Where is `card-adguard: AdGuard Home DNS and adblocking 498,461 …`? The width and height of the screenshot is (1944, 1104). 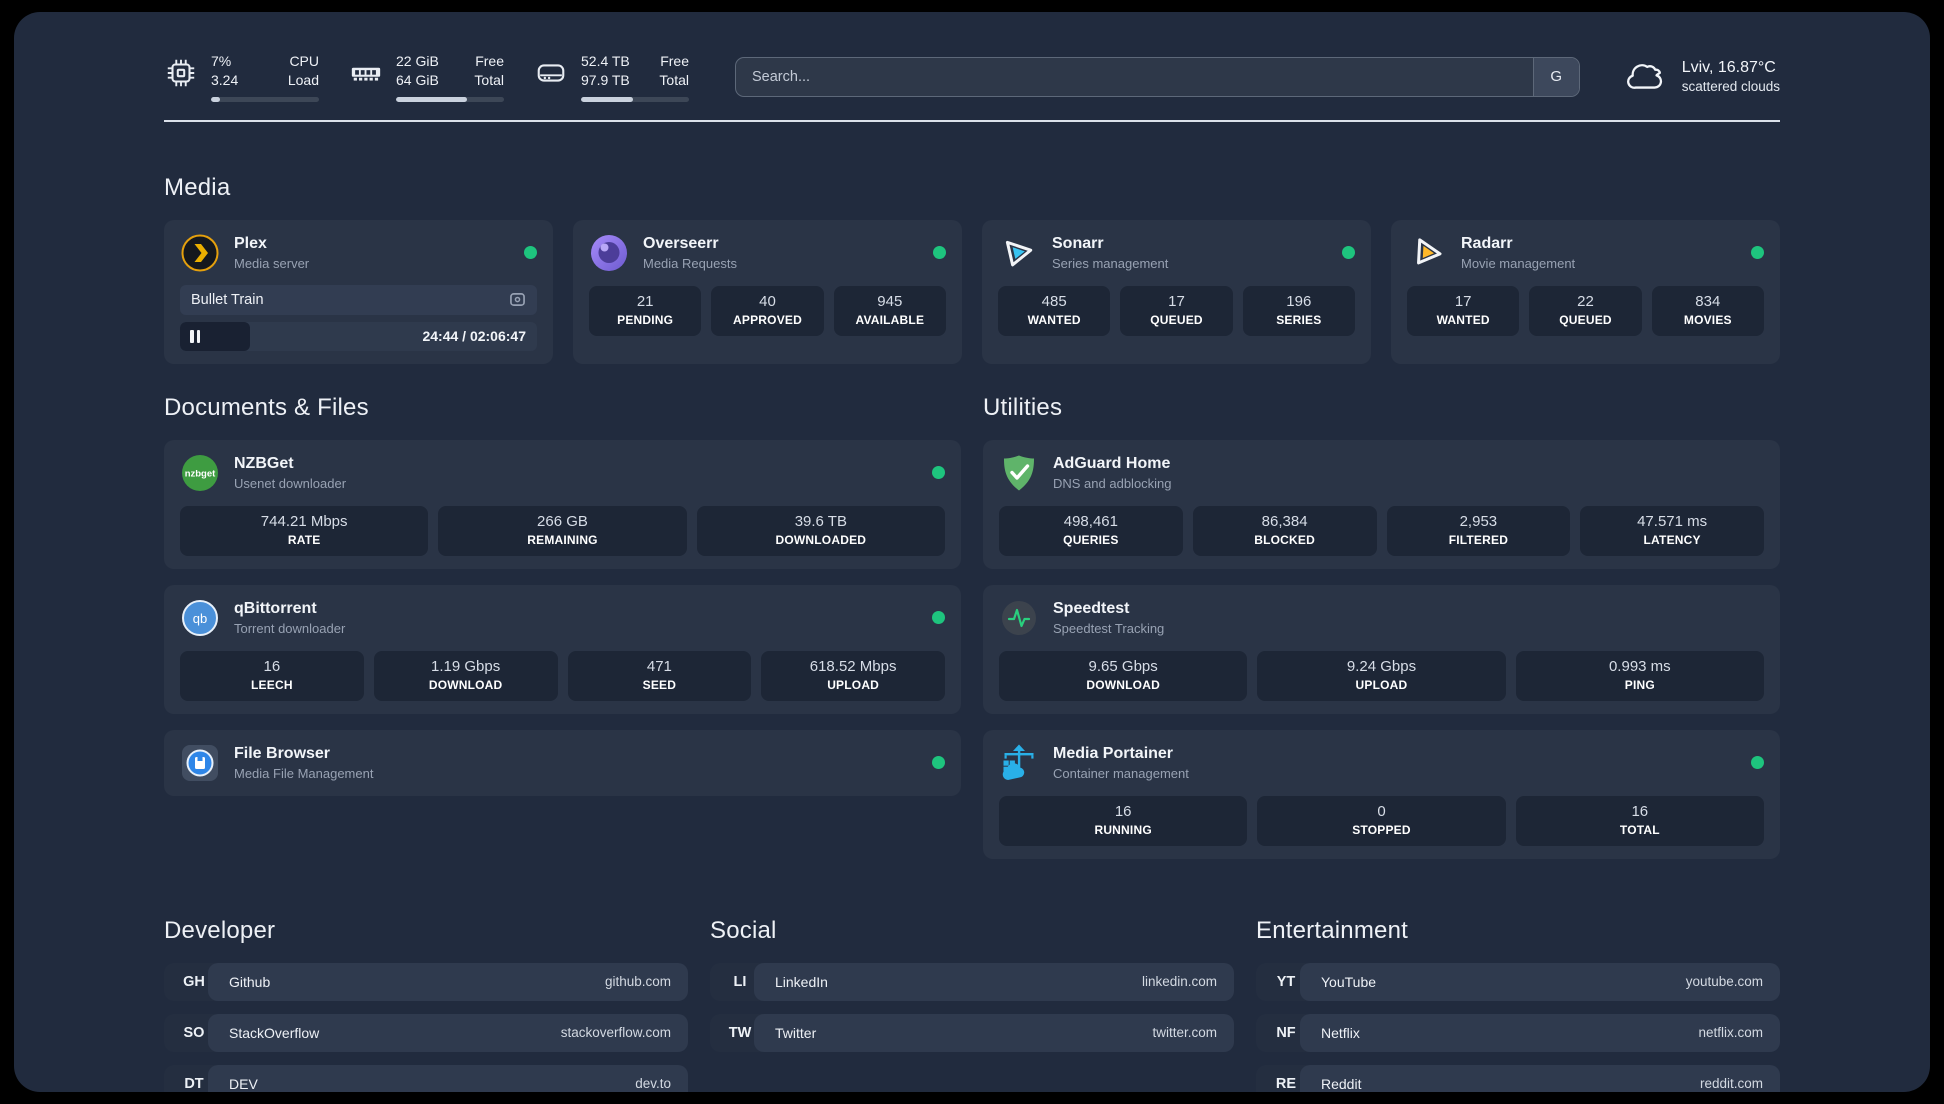
card-adguard: AdGuard Home DNS and adblocking 498,461 … is located at coordinates (1381, 504).